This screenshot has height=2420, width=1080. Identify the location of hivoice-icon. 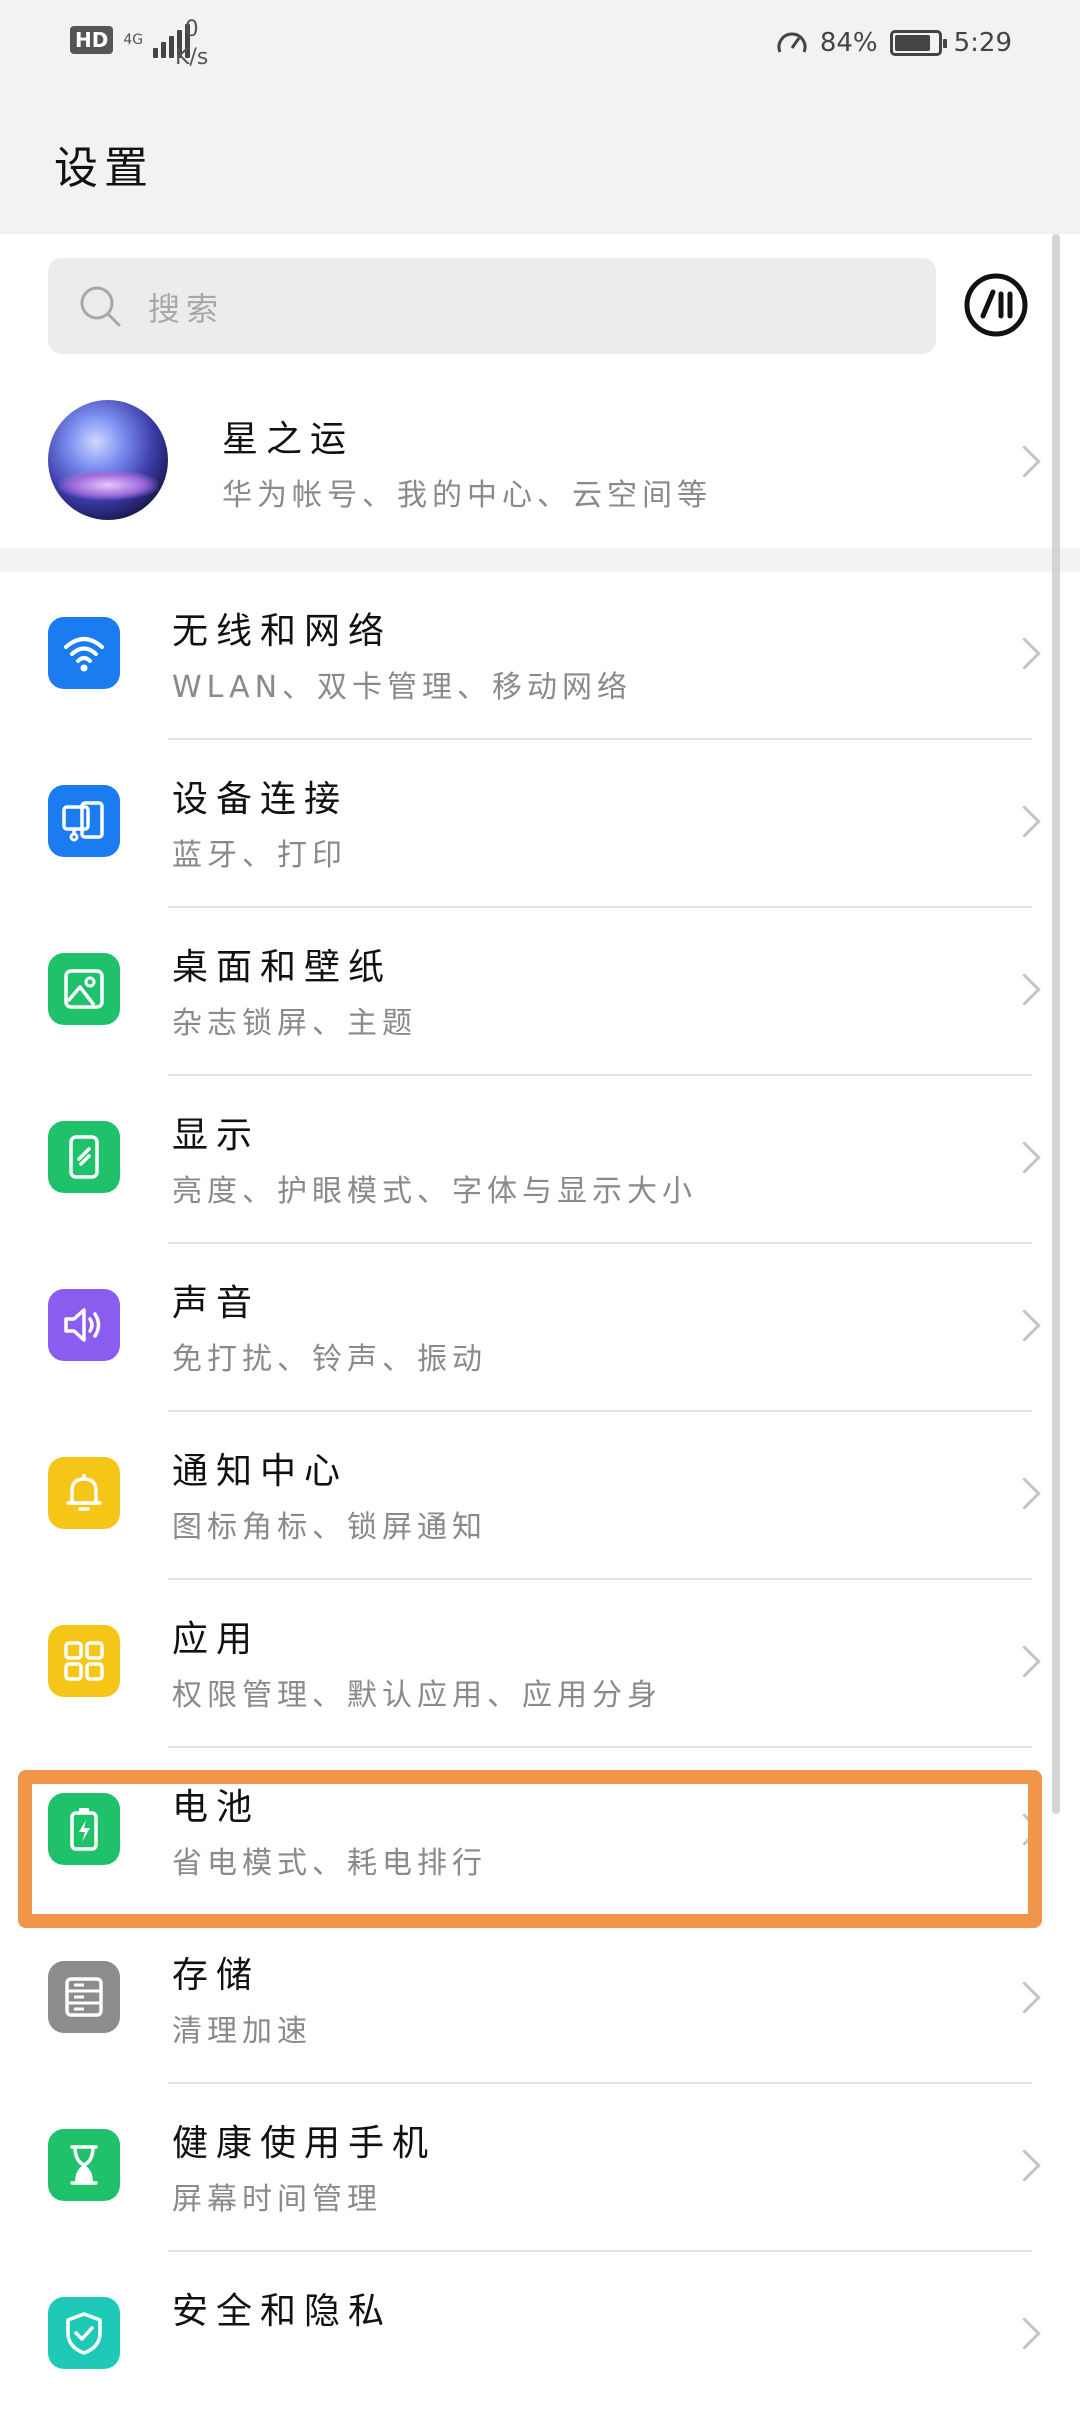
(996, 305).